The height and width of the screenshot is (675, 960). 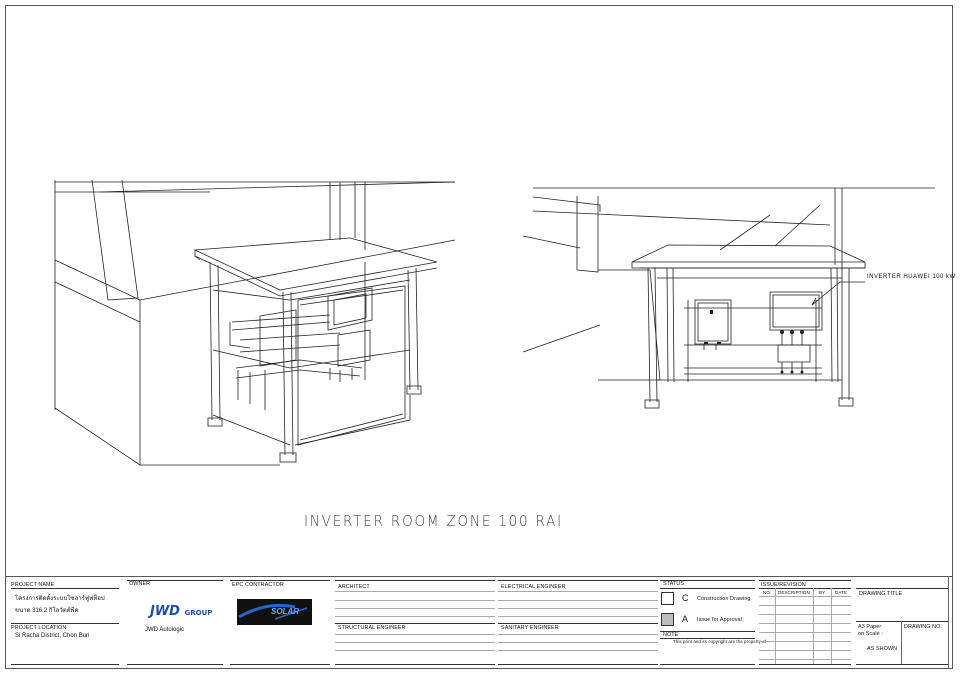 What do you see at coordinates (870, 634) in the screenshot?
I see `paper-size-line2: on Scale :` at bounding box center [870, 634].